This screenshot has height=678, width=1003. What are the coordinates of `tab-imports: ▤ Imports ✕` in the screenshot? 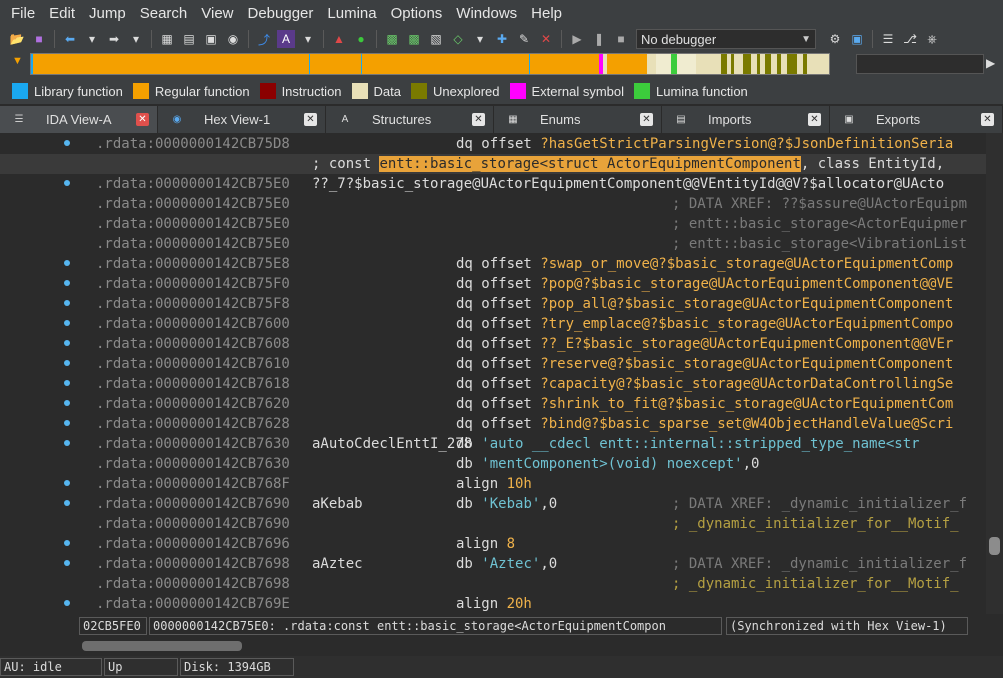 It's located at (746, 119).